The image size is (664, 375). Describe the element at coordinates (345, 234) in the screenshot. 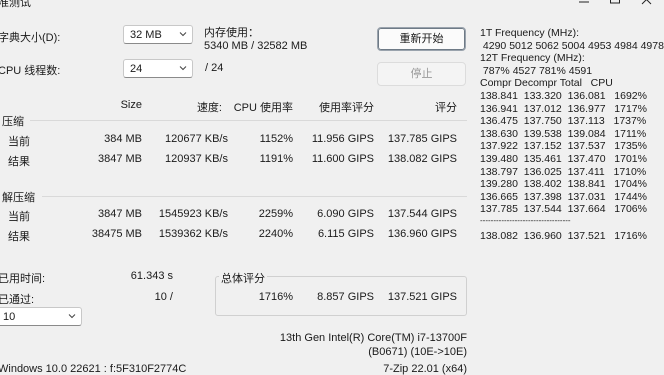

I see `rating-per-usage-cell: 6.115 GIPS` at that location.